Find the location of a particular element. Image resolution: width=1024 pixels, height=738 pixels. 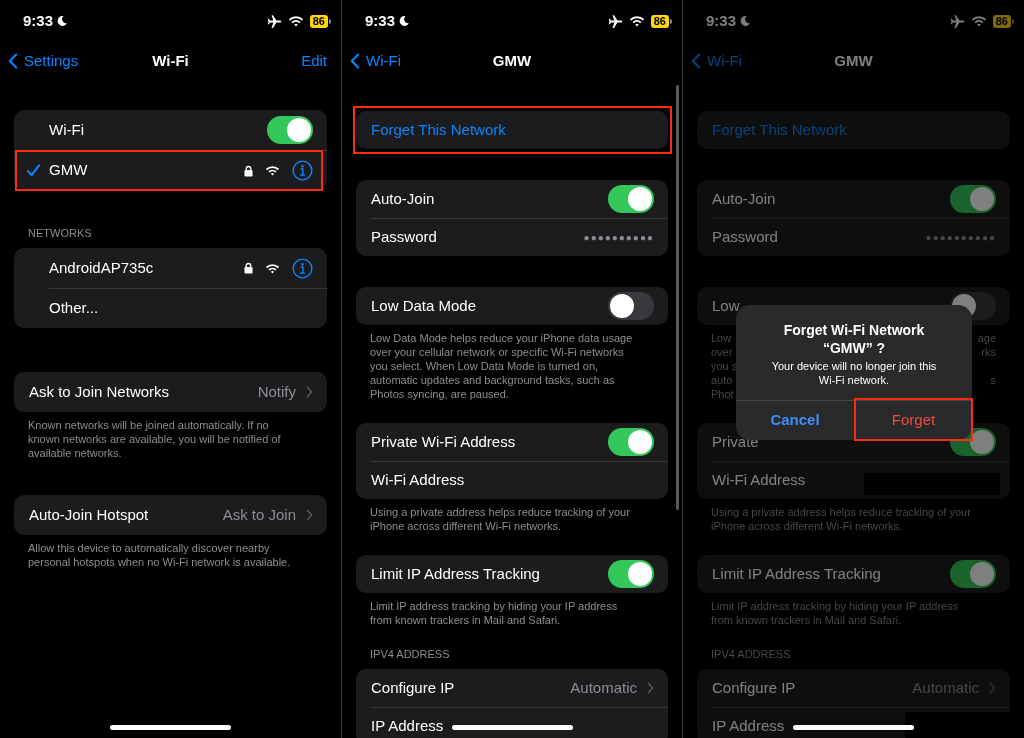

setting-value: Notify is located at coordinates (276, 391).